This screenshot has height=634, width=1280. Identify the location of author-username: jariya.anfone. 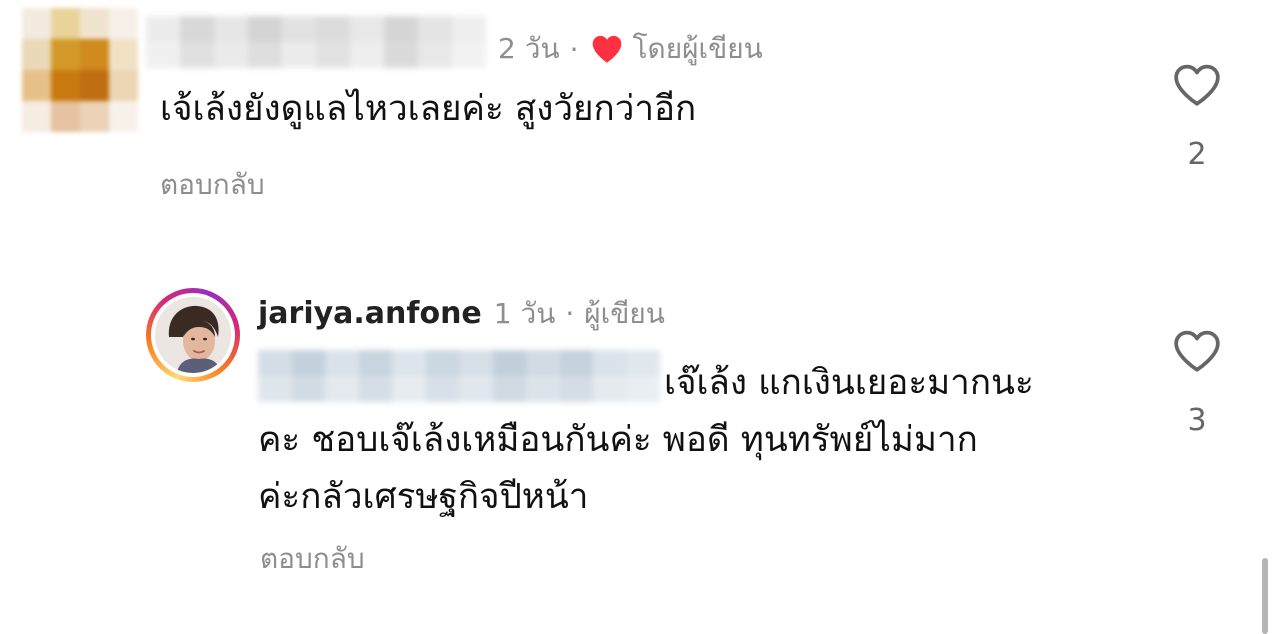
(370, 313).